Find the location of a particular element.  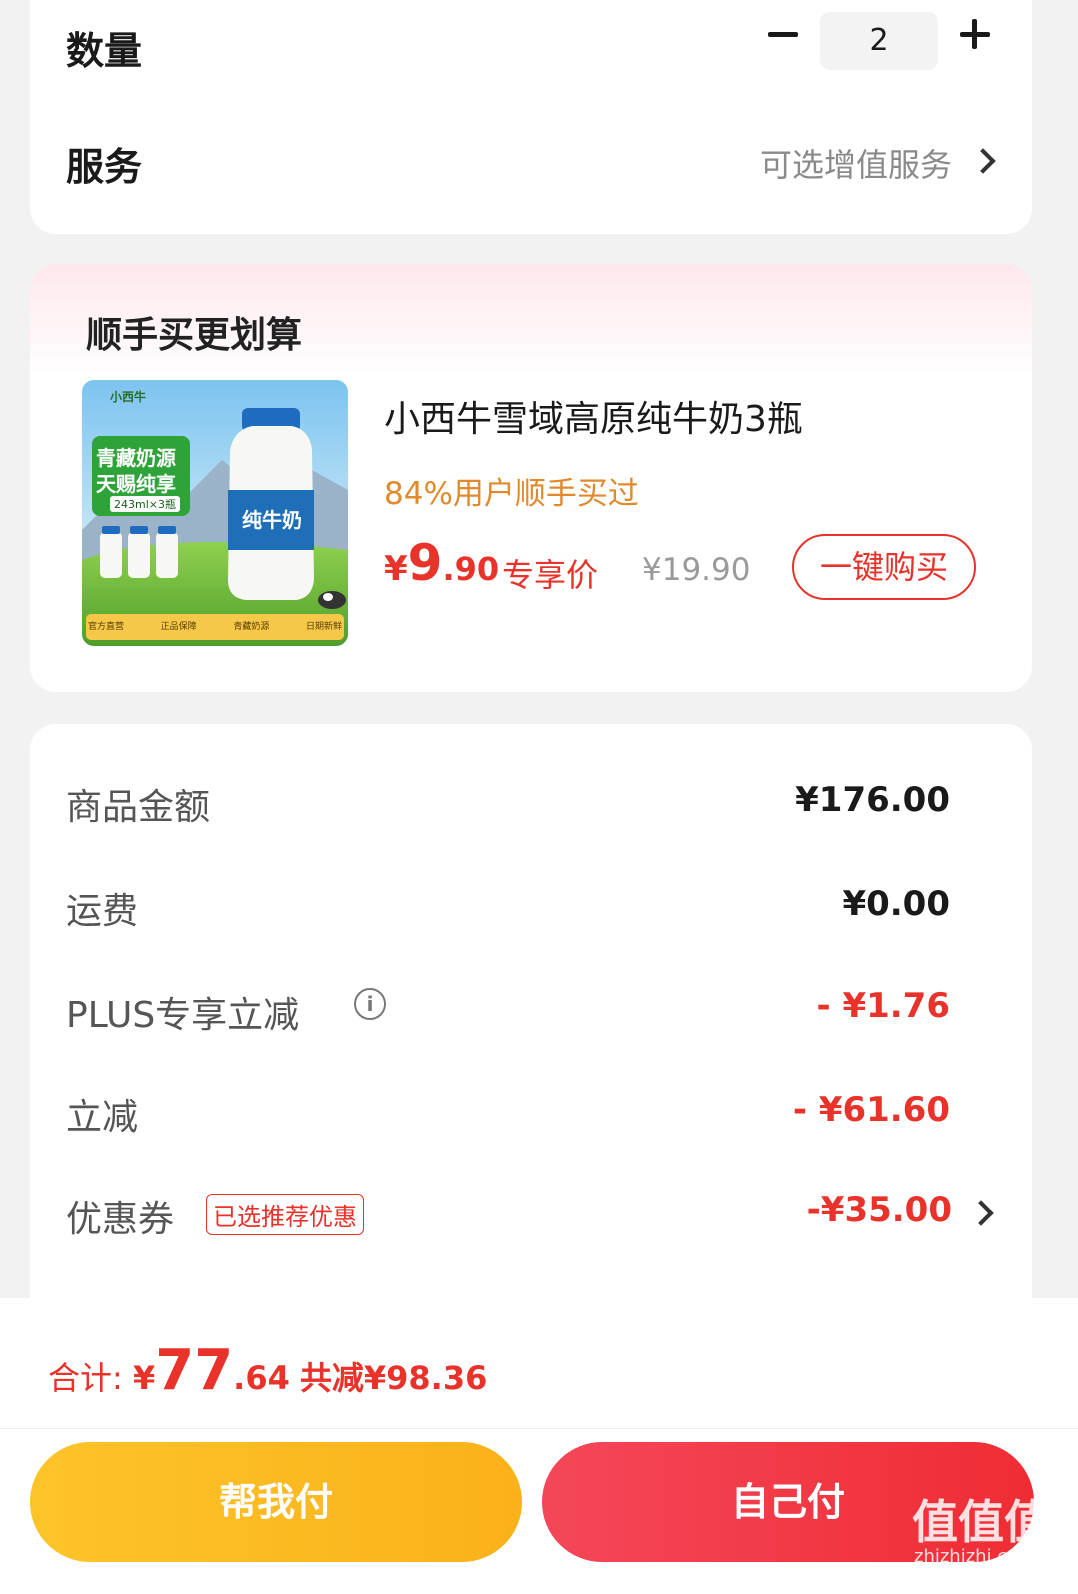

price-integer: 9 is located at coordinates (425, 563).